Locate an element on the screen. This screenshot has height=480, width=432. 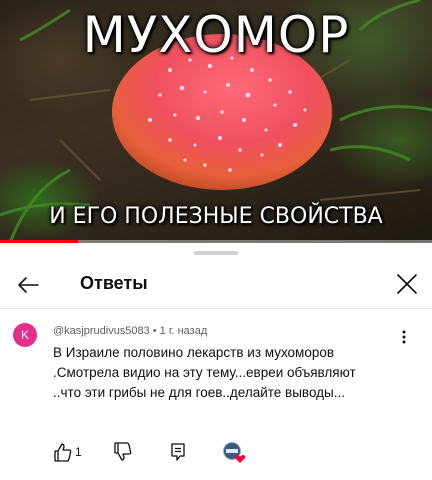
close-button is located at coordinates (407, 284).